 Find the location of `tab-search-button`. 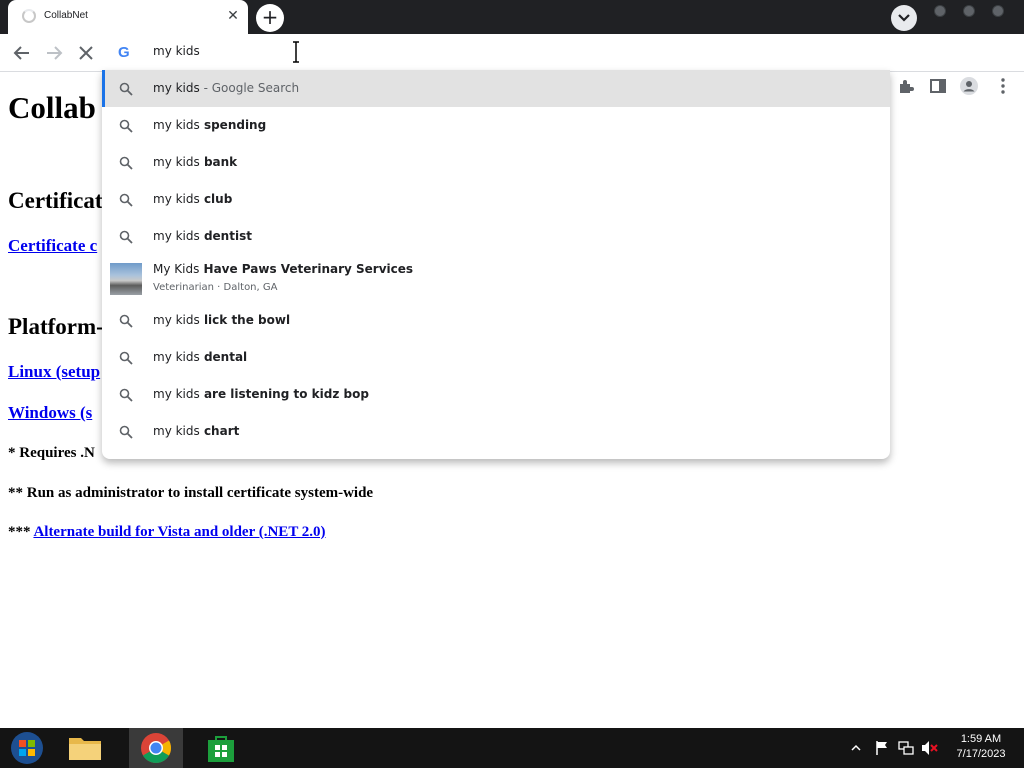

tab-search-button is located at coordinates (904, 18).